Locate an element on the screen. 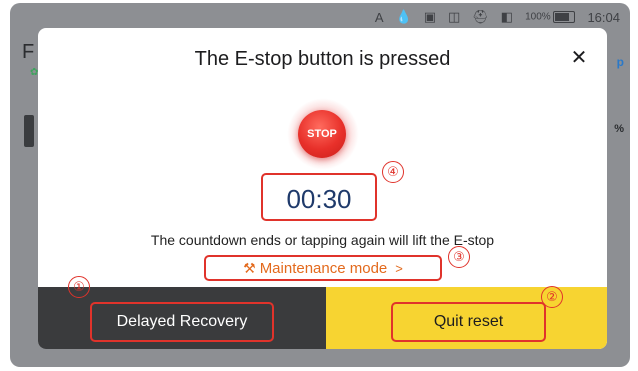  screenshot-icon: ◫ is located at coordinates (454, 16).